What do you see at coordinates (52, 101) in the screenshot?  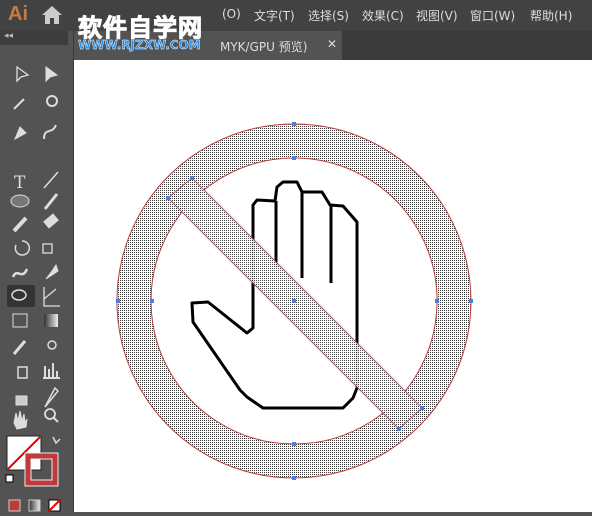 I see `lasso-tool-icon` at bounding box center [52, 101].